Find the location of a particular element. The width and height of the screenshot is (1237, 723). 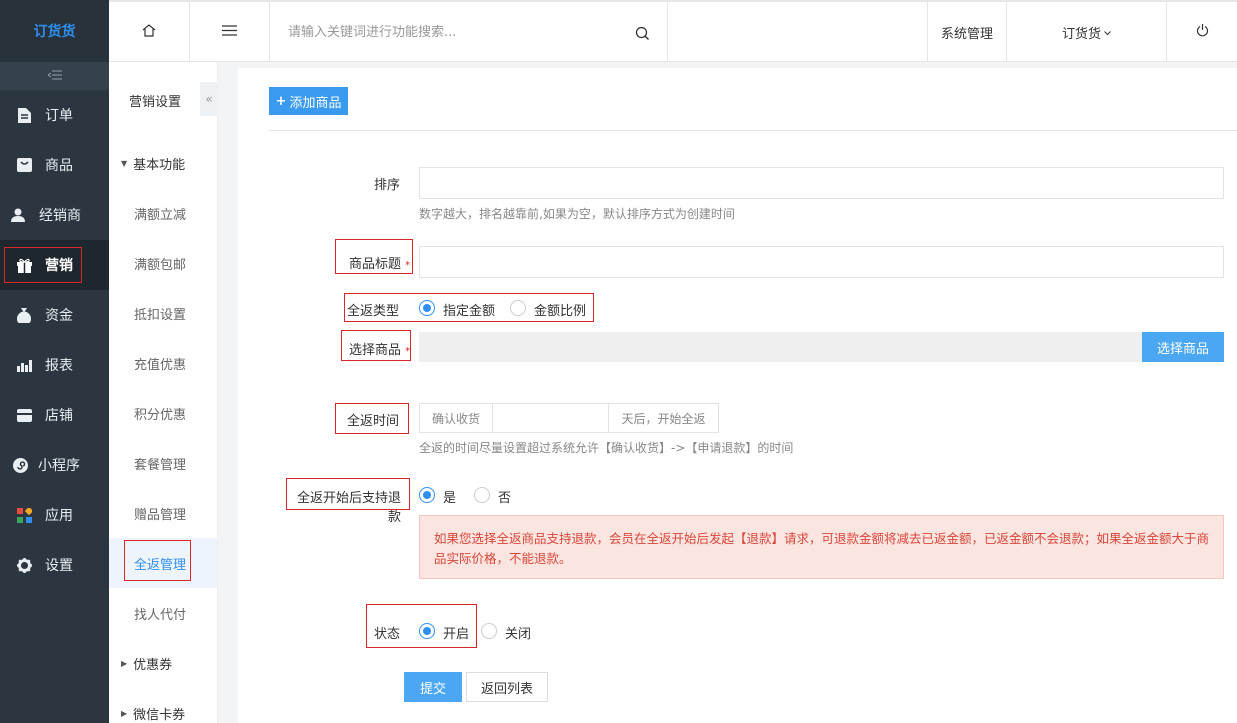

goods-icon is located at coordinates (24, 165).